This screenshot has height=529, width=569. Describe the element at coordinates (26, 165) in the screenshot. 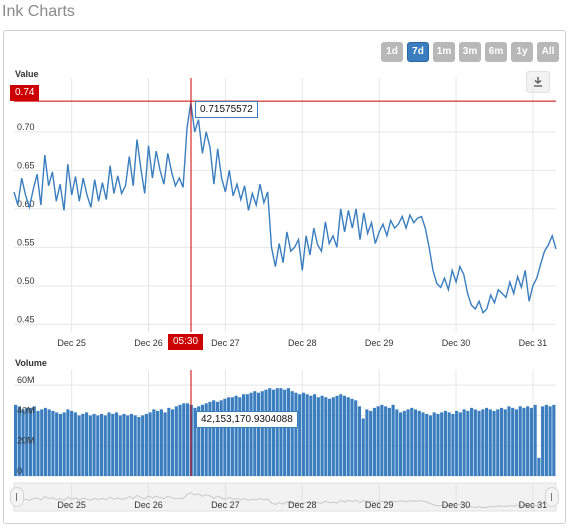

I see `value-y-tick: 0.65` at that location.